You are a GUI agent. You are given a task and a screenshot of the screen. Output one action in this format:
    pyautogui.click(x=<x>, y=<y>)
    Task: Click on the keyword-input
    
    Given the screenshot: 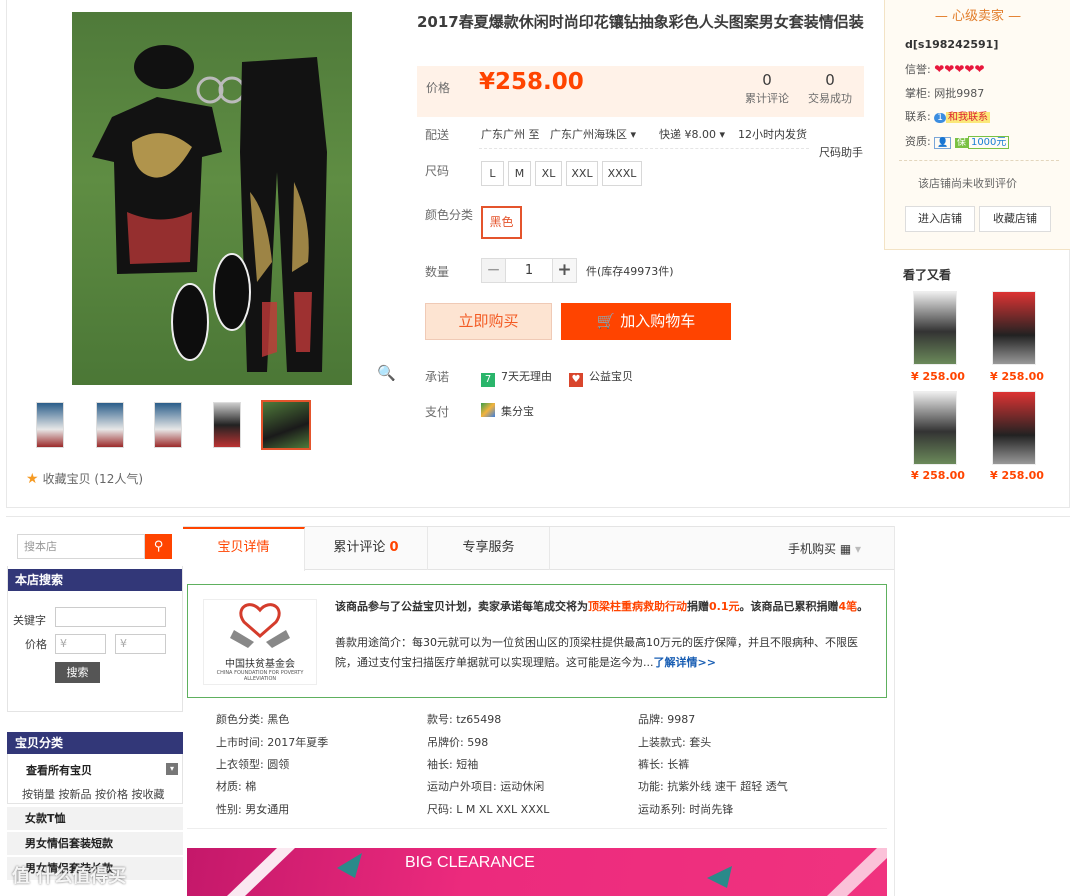 What is the action you would take?
    pyautogui.click(x=110, y=617)
    